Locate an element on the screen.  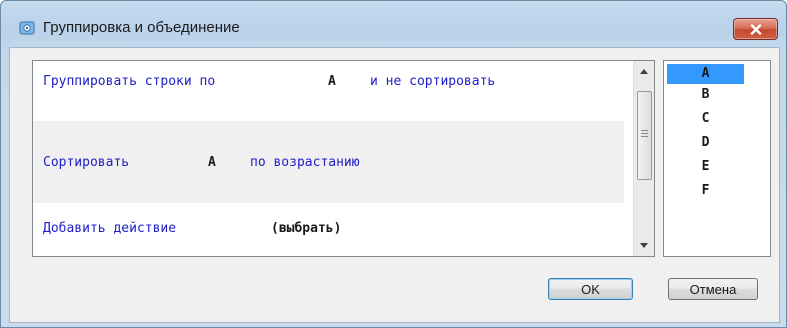
rule-row-add-action: Добавить действие (выбрать) is located at coordinates (328, 229).